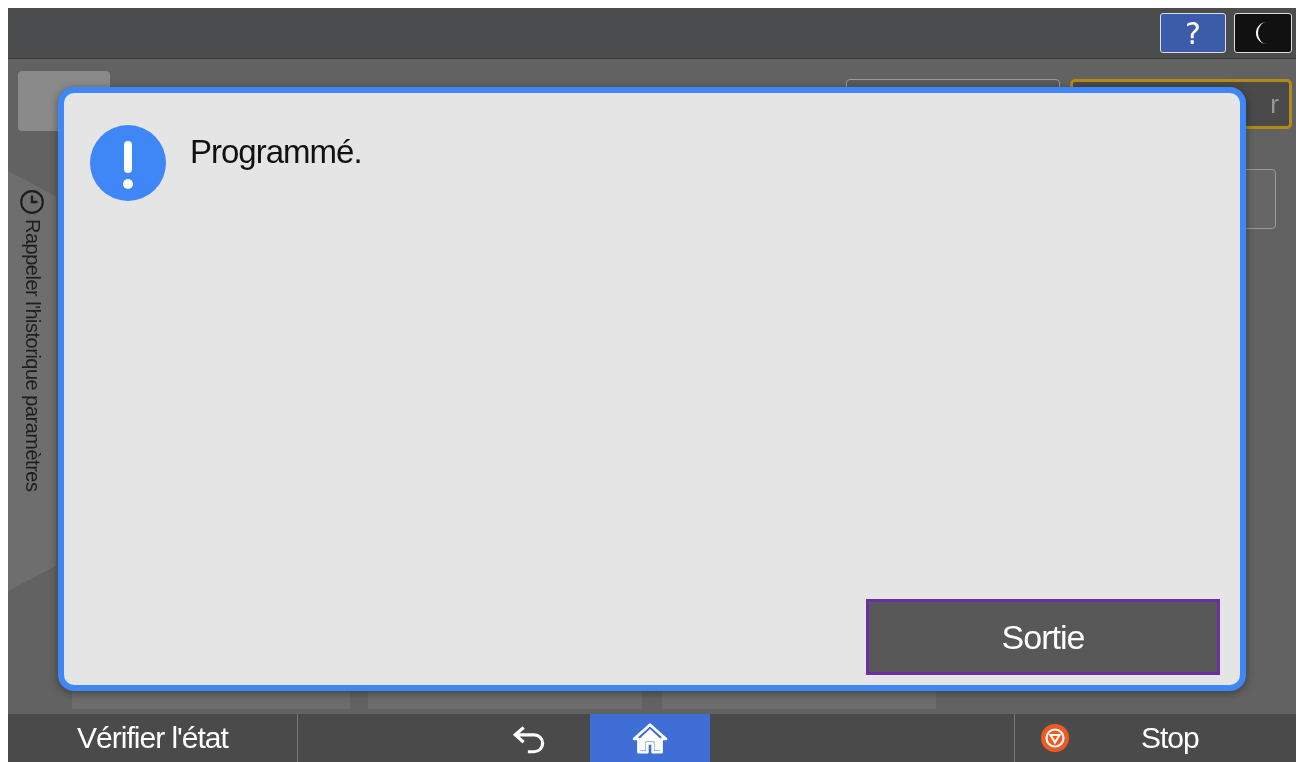 The width and height of the screenshot is (1296, 762). Describe the element at coordinates (32, 355) in the screenshot. I see `side-tab-label: Rappeler l'historique paramètres` at that location.